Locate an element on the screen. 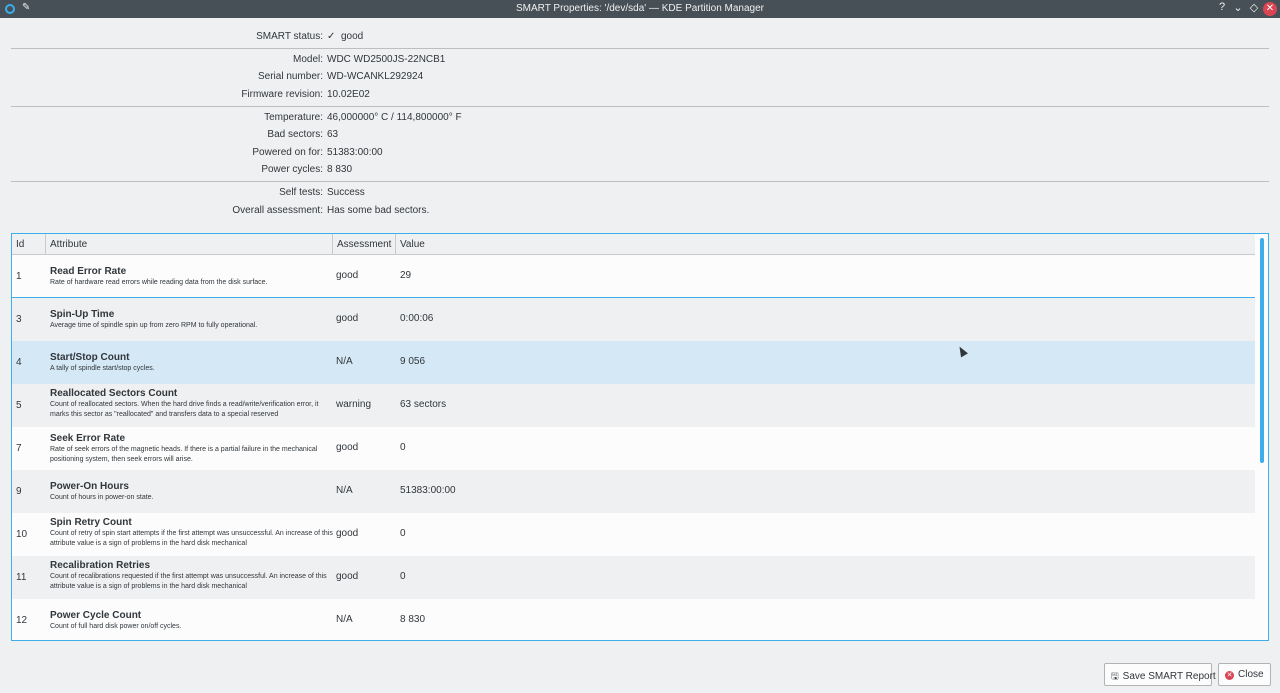 This screenshot has width=1280, height=693. attribute-name: Reallocated Sectors Count is located at coordinates (114, 393).